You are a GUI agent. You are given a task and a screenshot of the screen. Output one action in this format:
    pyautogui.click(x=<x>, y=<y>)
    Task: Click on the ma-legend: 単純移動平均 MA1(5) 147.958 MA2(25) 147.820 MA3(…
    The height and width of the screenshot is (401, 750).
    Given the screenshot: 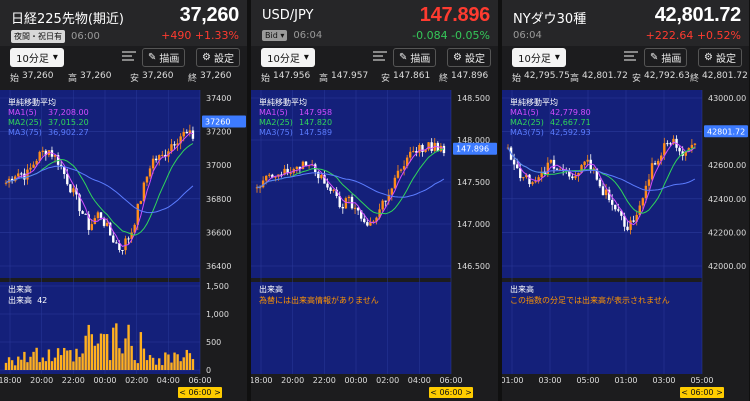 What is the action you would take?
    pyautogui.click(x=295, y=118)
    